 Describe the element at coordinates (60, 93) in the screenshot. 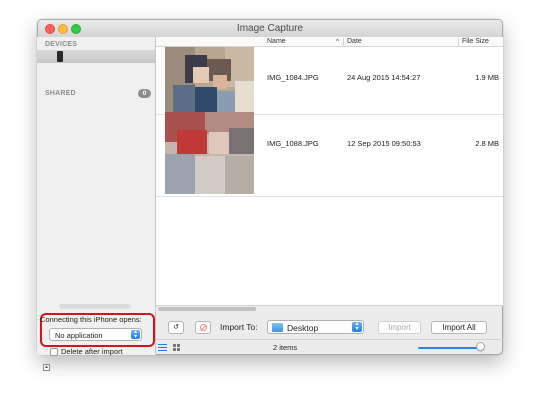

I see `shared-header: SHARED` at that location.